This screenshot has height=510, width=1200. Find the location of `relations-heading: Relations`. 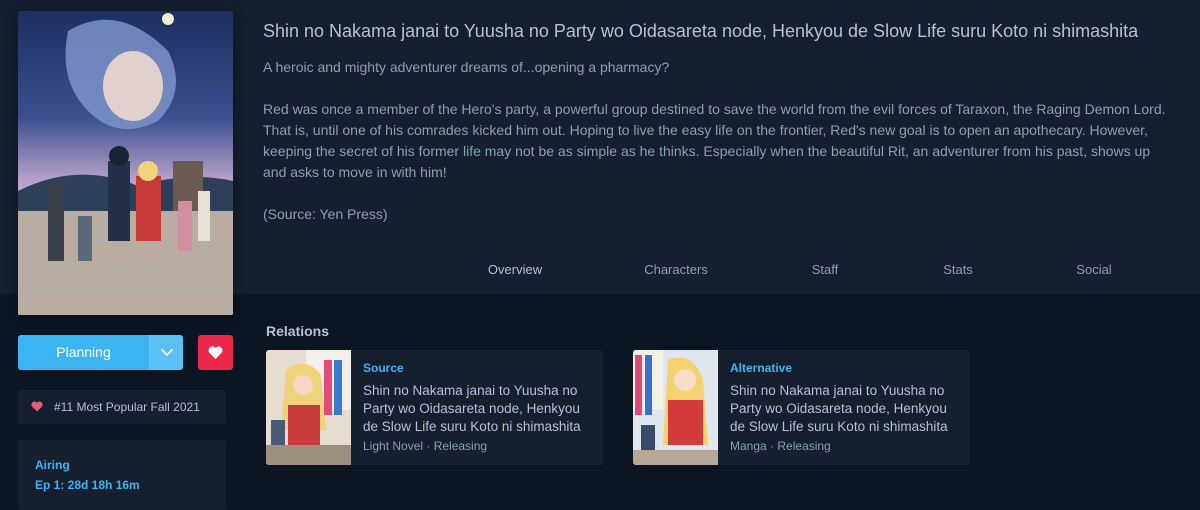

relations-heading: Relations is located at coordinates (298, 331).